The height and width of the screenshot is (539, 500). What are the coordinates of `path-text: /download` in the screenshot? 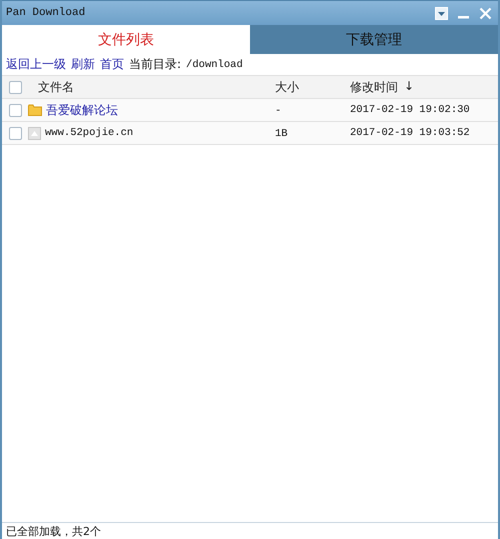 It's located at (214, 64).